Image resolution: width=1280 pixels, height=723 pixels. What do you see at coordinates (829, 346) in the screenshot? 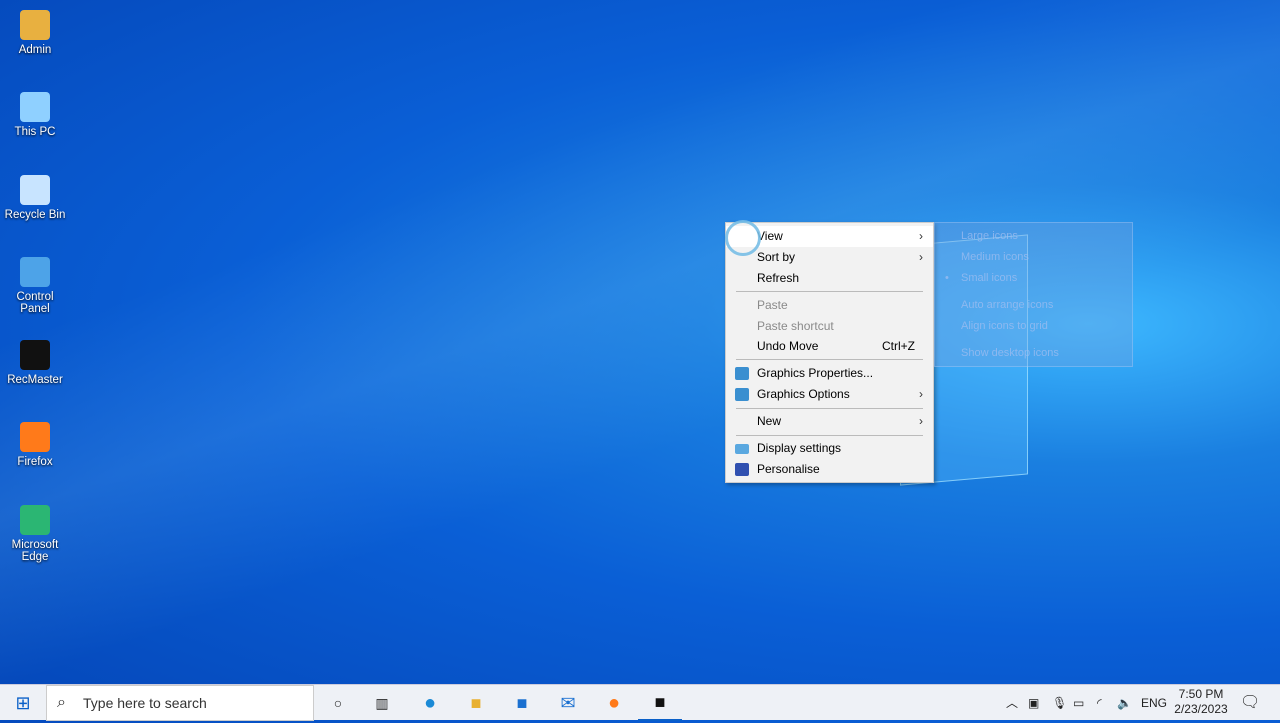
I see `menu-item-undo-move: Undo Move Ctrl+Z` at bounding box center [829, 346].